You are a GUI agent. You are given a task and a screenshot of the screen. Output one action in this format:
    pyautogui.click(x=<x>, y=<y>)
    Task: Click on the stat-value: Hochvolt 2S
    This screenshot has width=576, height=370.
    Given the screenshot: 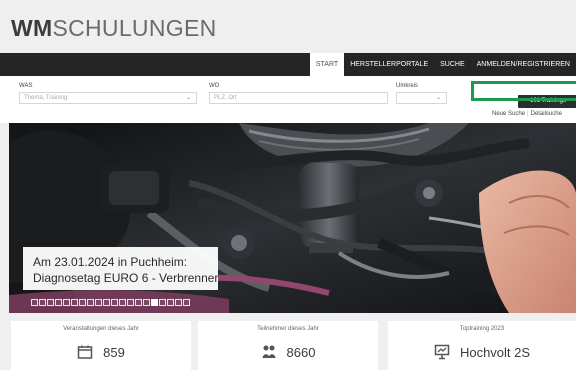 What is the action you would take?
    pyautogui.click(x=495, y=352)
    